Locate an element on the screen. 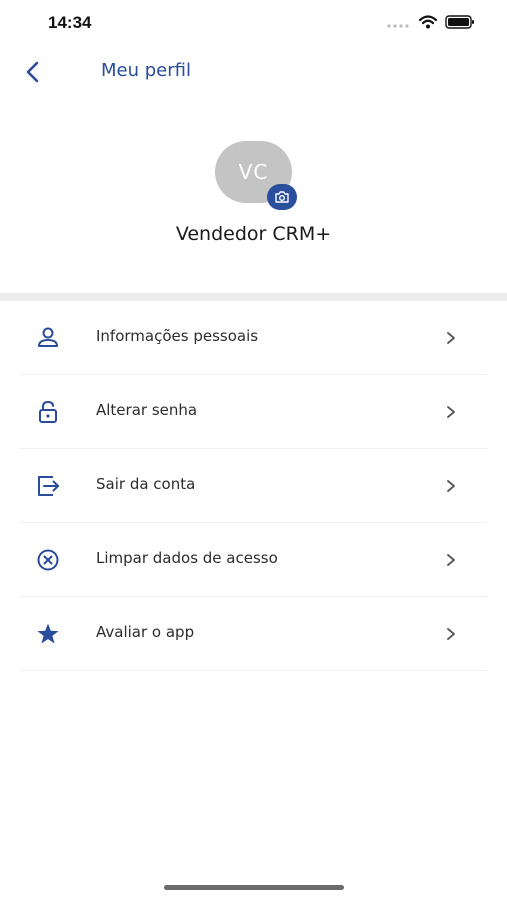 The image size is (507, 900). menu-item-label: Alterar senha is located at coordinates (147, 410).